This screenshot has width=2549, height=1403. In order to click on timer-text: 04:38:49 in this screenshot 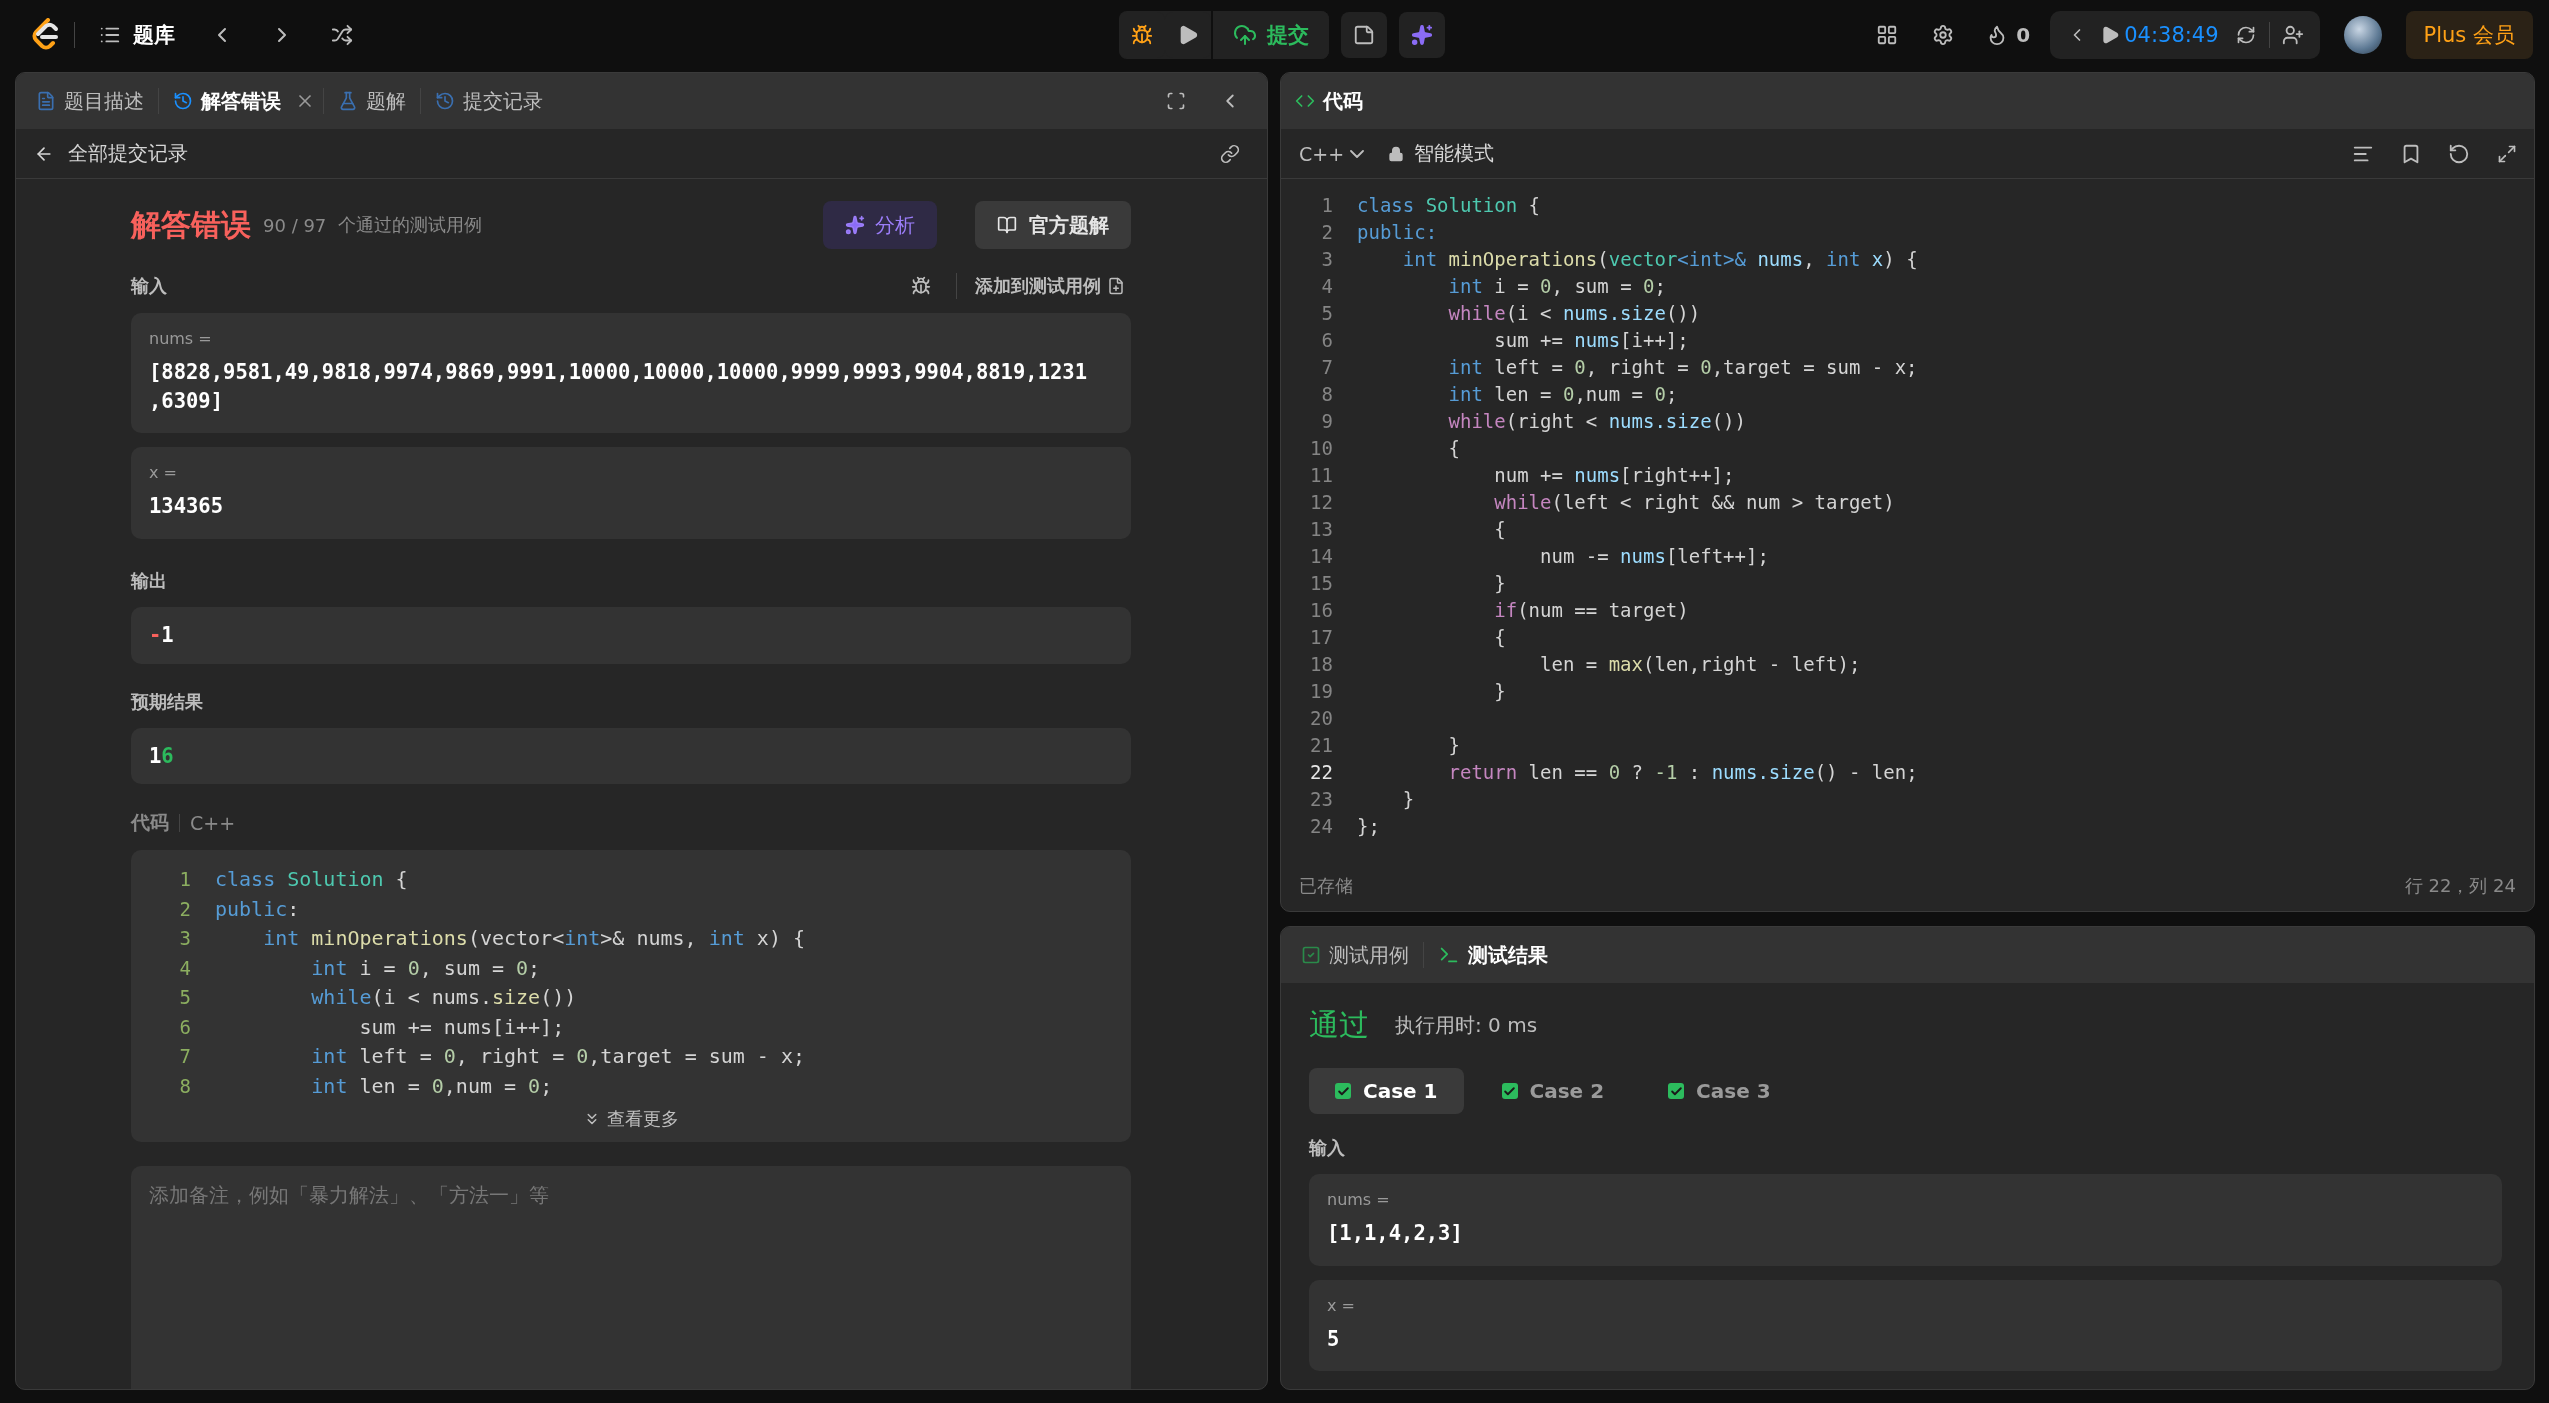, I will do `click(2171, 35)`.